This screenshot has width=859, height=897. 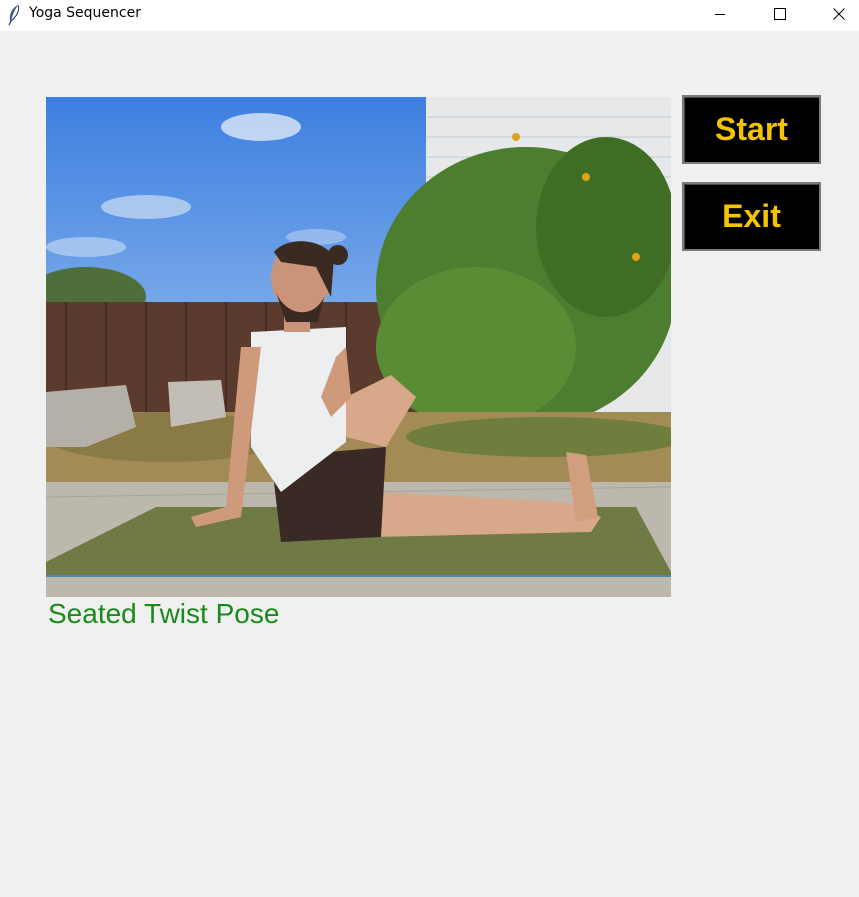 I want to click on start-button: Start, so click(x=751, y=129).